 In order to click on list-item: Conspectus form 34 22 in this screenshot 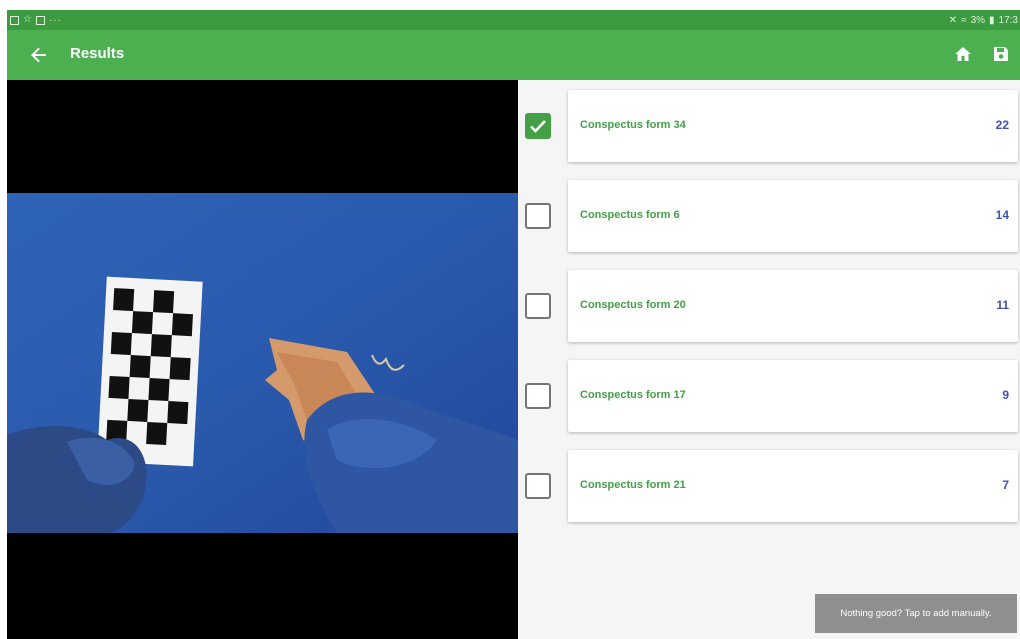, I will do `click(769, 126)`.